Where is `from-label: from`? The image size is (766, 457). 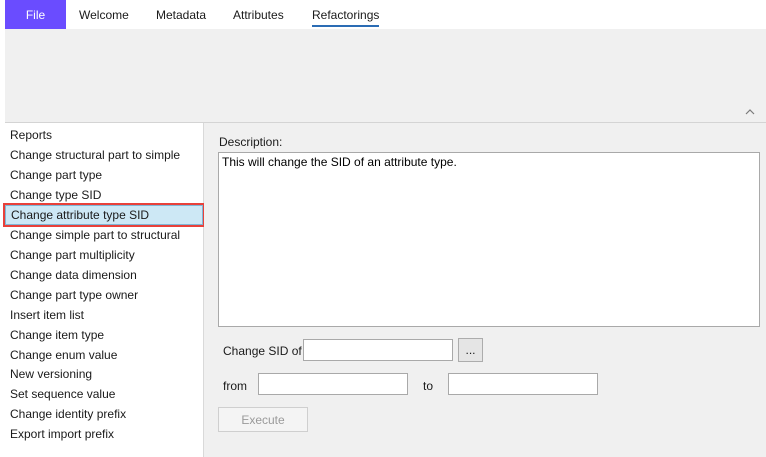
from-label: from is located at coordinates (235, 386).